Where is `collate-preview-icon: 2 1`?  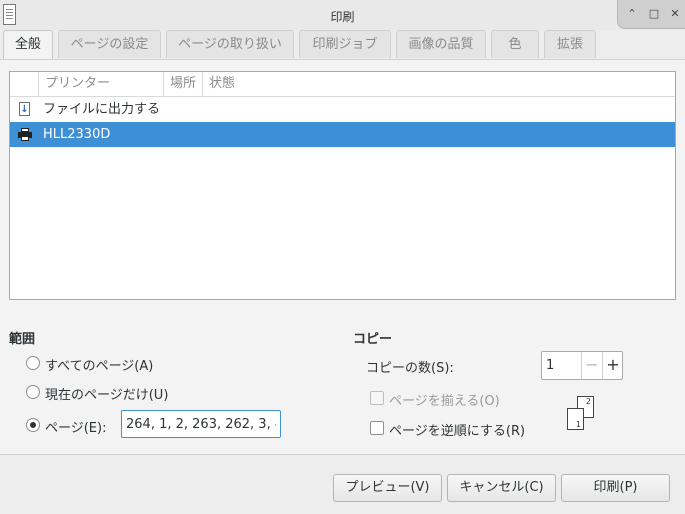 collate-preview-icon: 2 1 is located at coordinates (582, 414).